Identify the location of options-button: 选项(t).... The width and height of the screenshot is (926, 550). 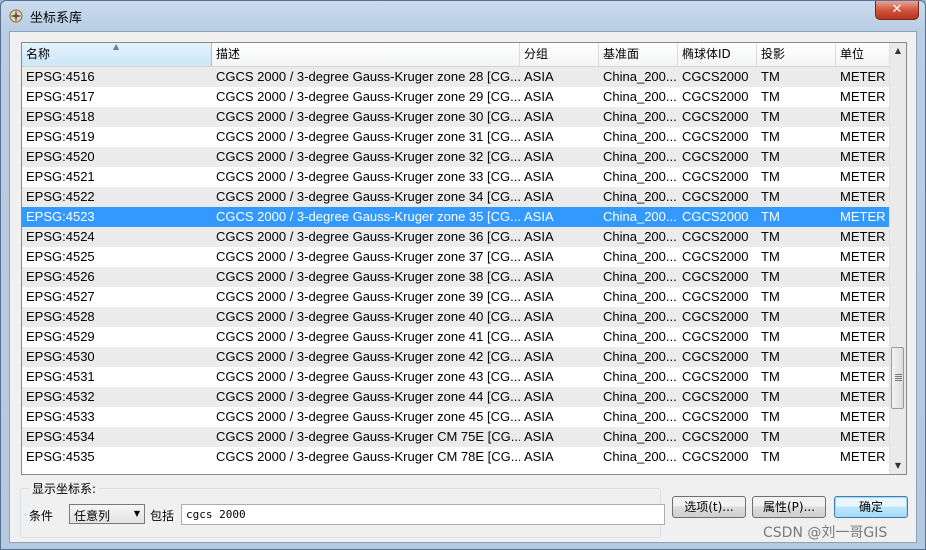
(709, 507).